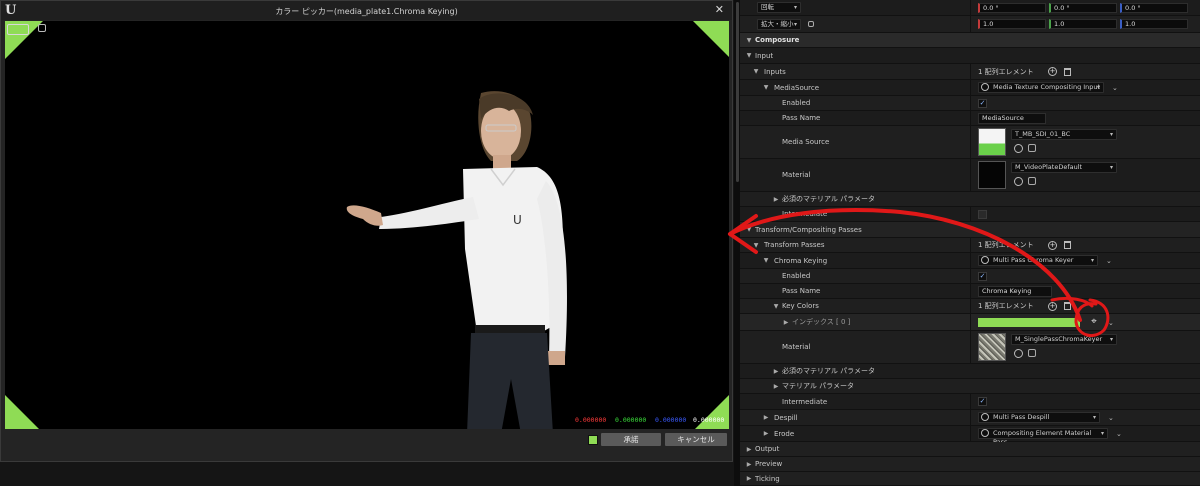  What do you see at coordinates (719, 10) in the screenshot?
I see `close-icon: ✕` at bounding box center [719, 10].